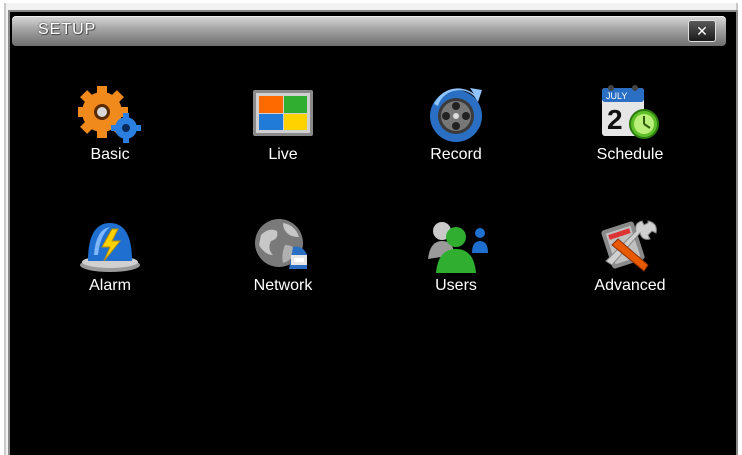  Describe the element at coordinates (456, 285) in the screenshot. I see `users-label: Users` at that location.